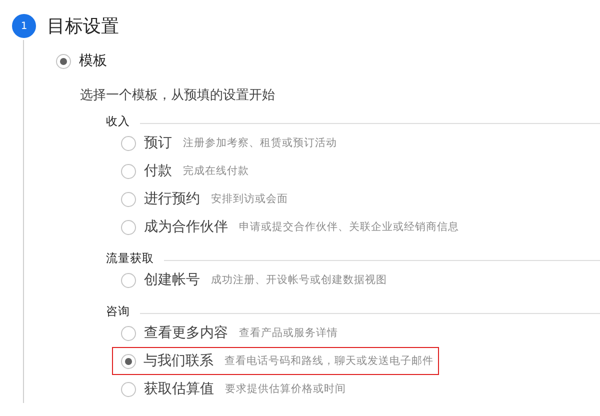  Describe the element at coordinates (158, 143) in the screenshot. I see `option-label: 预订` at that location.